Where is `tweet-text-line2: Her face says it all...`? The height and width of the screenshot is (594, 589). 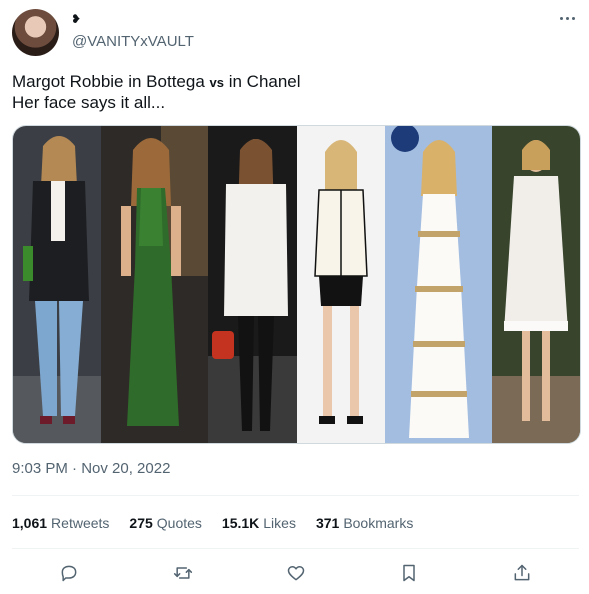 tweet-text-line2: Her face says it all... is located at coordinates (89, 102).